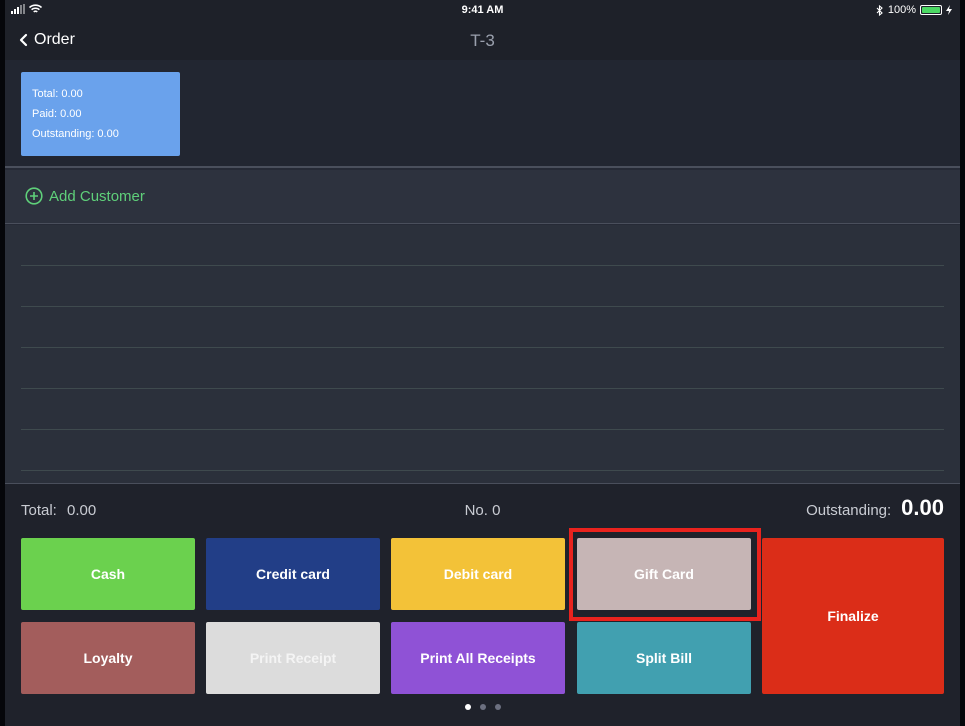  I want to click on bill-summary-card: Total: 0.00 Paid: 0.00 Outstanding: 0.00, so click(100, 114).